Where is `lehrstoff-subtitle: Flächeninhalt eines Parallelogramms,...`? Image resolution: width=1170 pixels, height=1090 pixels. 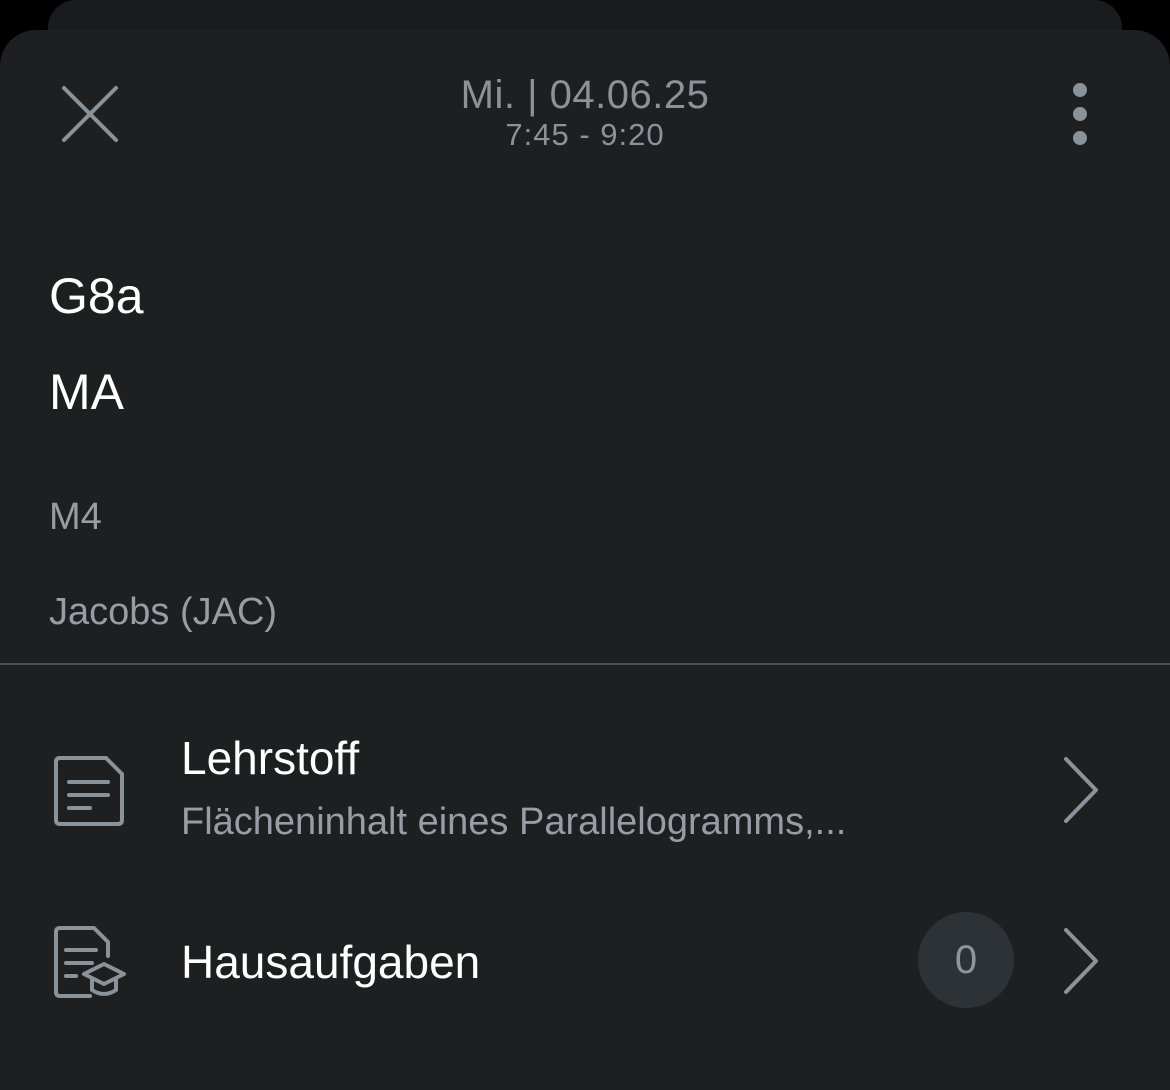 lehrstoff-subtitle: Flächeninhalt eines Parallelogramms,... is located at coordinates (514, 822).